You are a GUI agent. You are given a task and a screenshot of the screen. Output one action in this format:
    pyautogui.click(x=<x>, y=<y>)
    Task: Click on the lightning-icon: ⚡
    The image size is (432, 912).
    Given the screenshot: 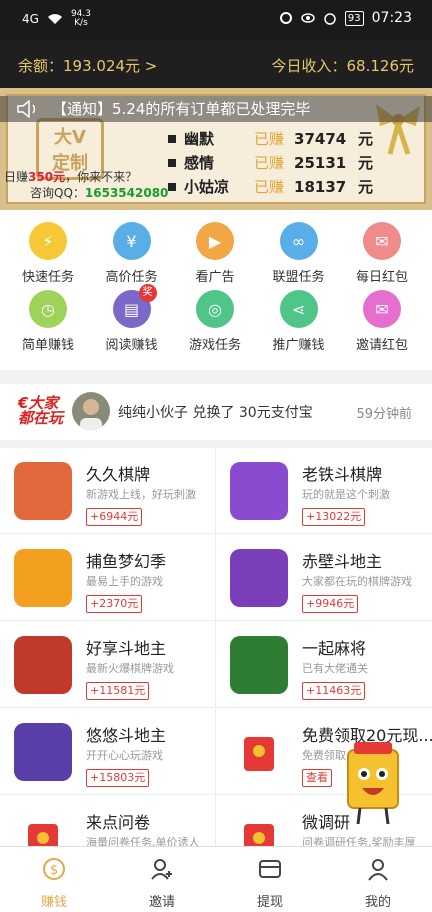 What is the action you would take?
    pyautogui.click(x=48, y=241)
    